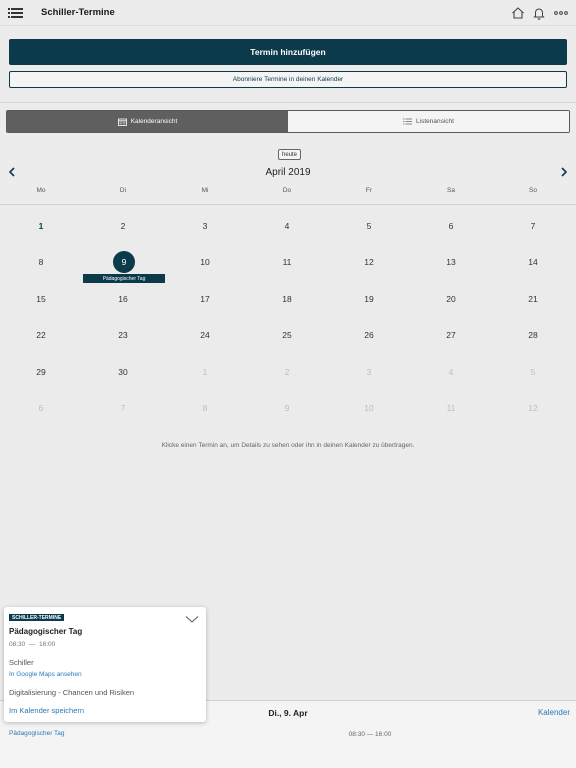  I want to click on list-view-label: Listenansicht, so click(435, 121).